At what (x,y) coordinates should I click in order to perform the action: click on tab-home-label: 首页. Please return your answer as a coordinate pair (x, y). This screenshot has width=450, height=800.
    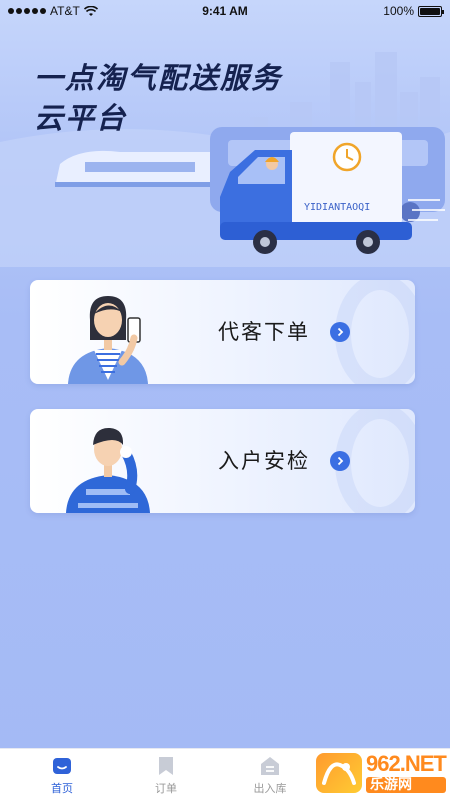
    Looking at the image, I should click on (62, 788).